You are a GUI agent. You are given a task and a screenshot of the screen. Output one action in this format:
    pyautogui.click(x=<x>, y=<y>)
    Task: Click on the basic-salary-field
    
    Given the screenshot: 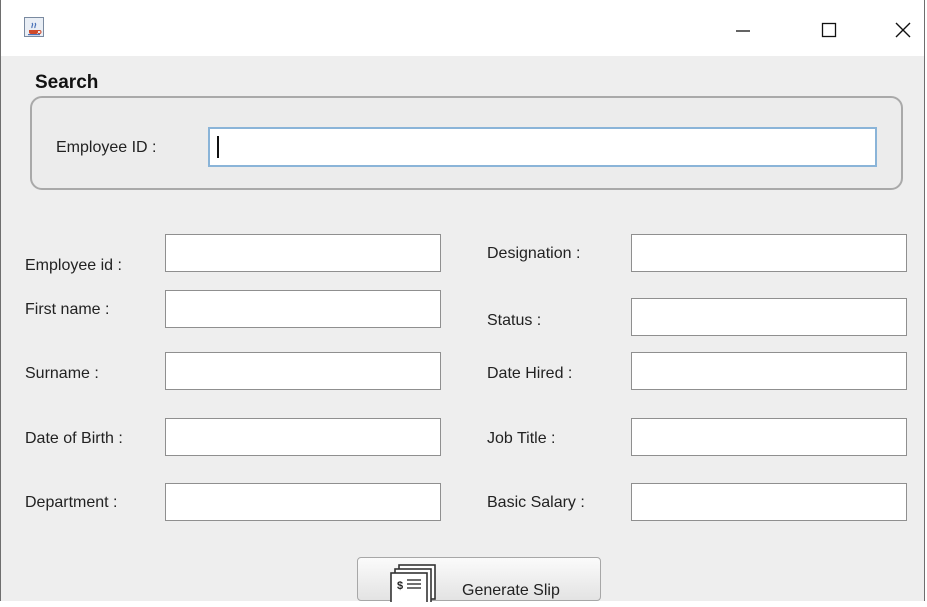 What is the action you would take?
    pyautogui.click(x=769, y=502)
    